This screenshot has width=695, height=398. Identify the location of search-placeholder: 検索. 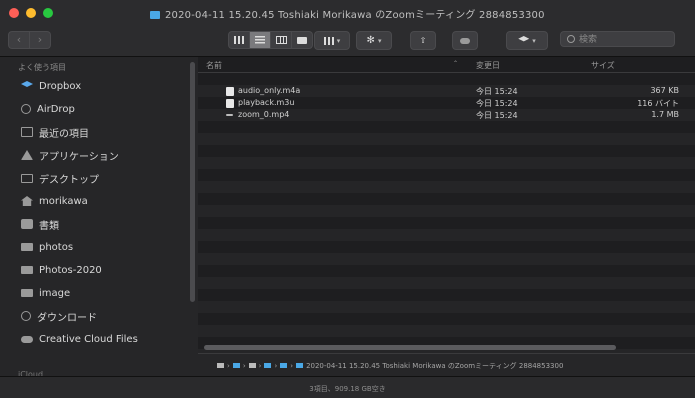
(588, 40).